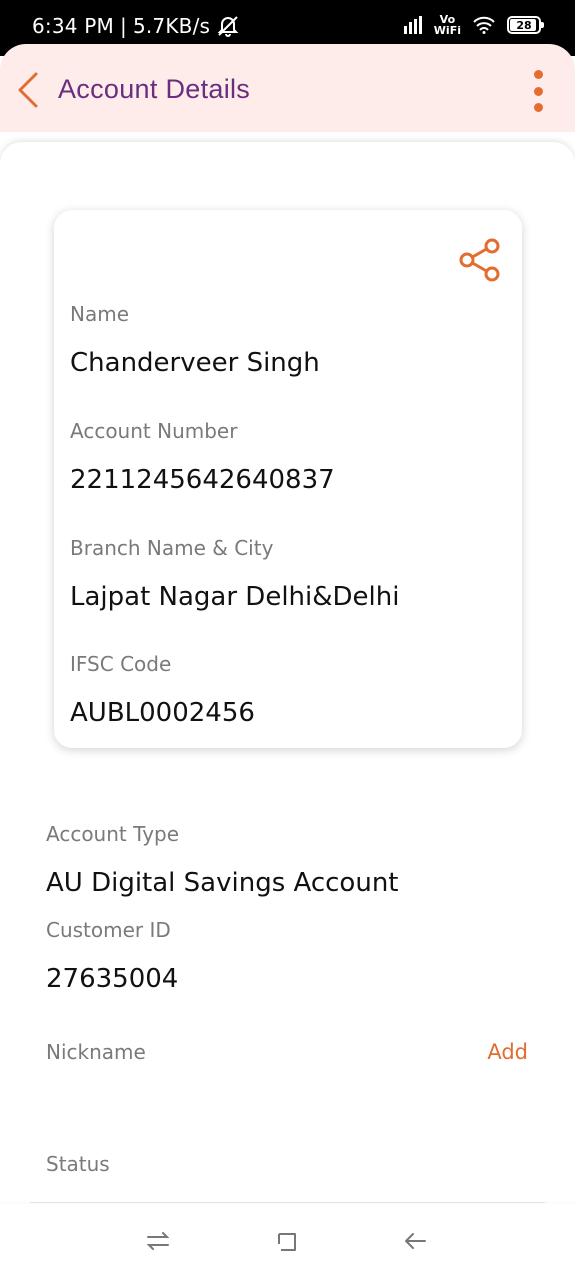  I want to click on wifi-icon, so click(484, 25).